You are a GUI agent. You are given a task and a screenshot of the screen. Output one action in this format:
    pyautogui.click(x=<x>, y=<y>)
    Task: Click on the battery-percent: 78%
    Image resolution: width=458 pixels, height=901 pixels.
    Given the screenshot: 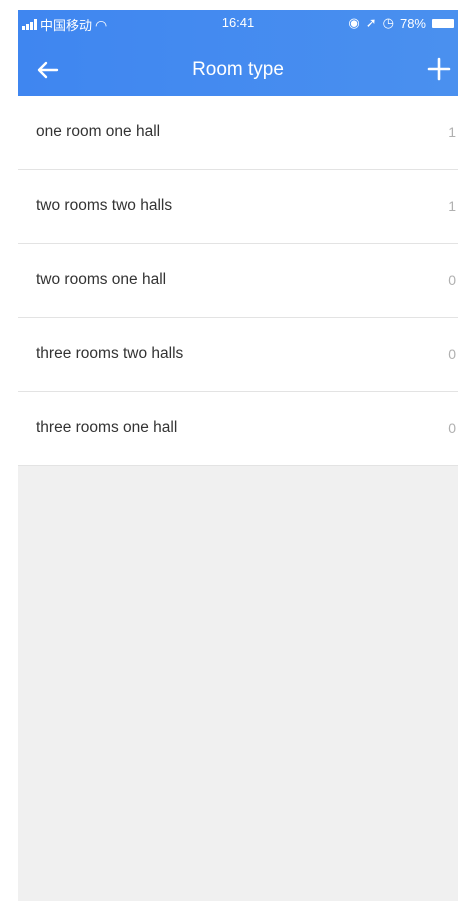 What is the action you would take?
    pyautogui.click(x=412, y=23)
    